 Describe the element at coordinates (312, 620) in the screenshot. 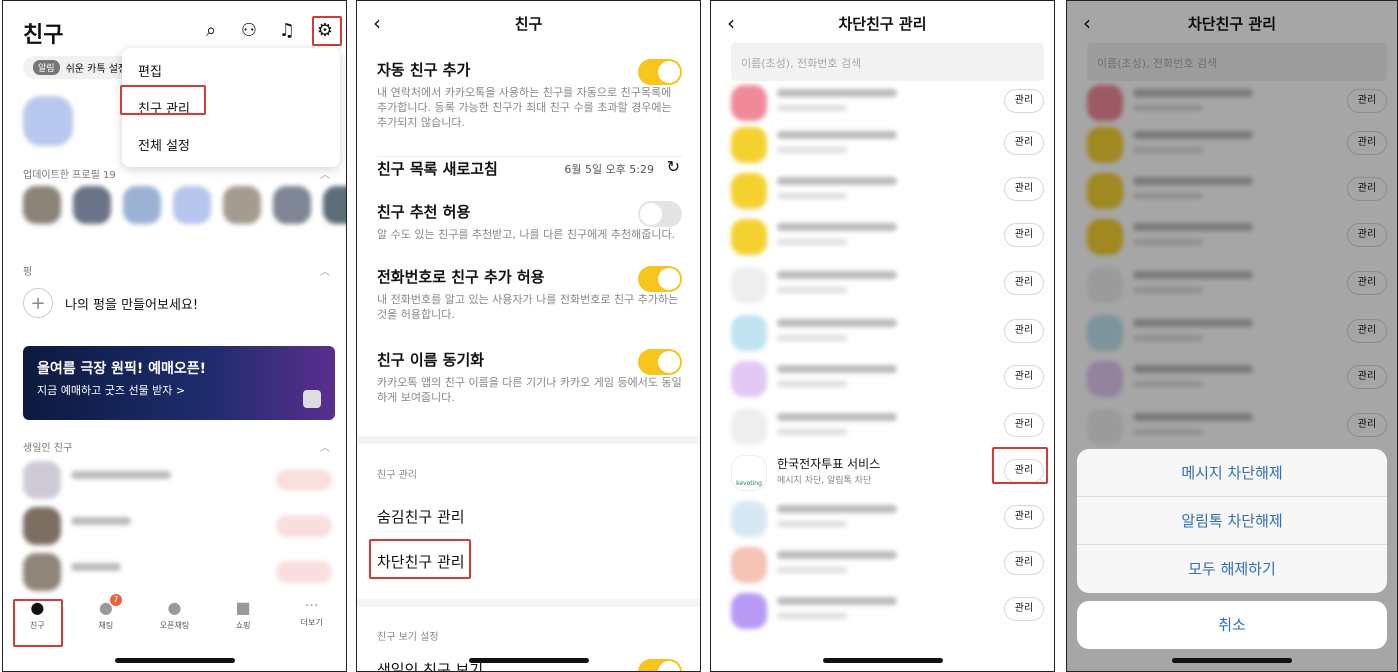

I see `tab-more: ··· 더보기` at that location.